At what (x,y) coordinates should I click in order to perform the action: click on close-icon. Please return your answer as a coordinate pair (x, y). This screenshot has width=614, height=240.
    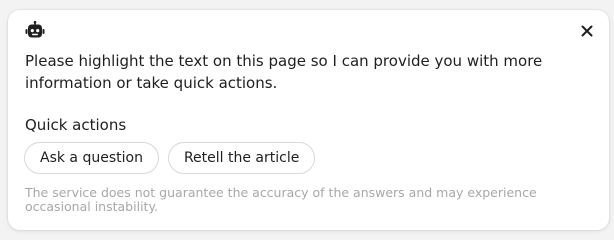
    Looking at the image, I should click on (587, 31).